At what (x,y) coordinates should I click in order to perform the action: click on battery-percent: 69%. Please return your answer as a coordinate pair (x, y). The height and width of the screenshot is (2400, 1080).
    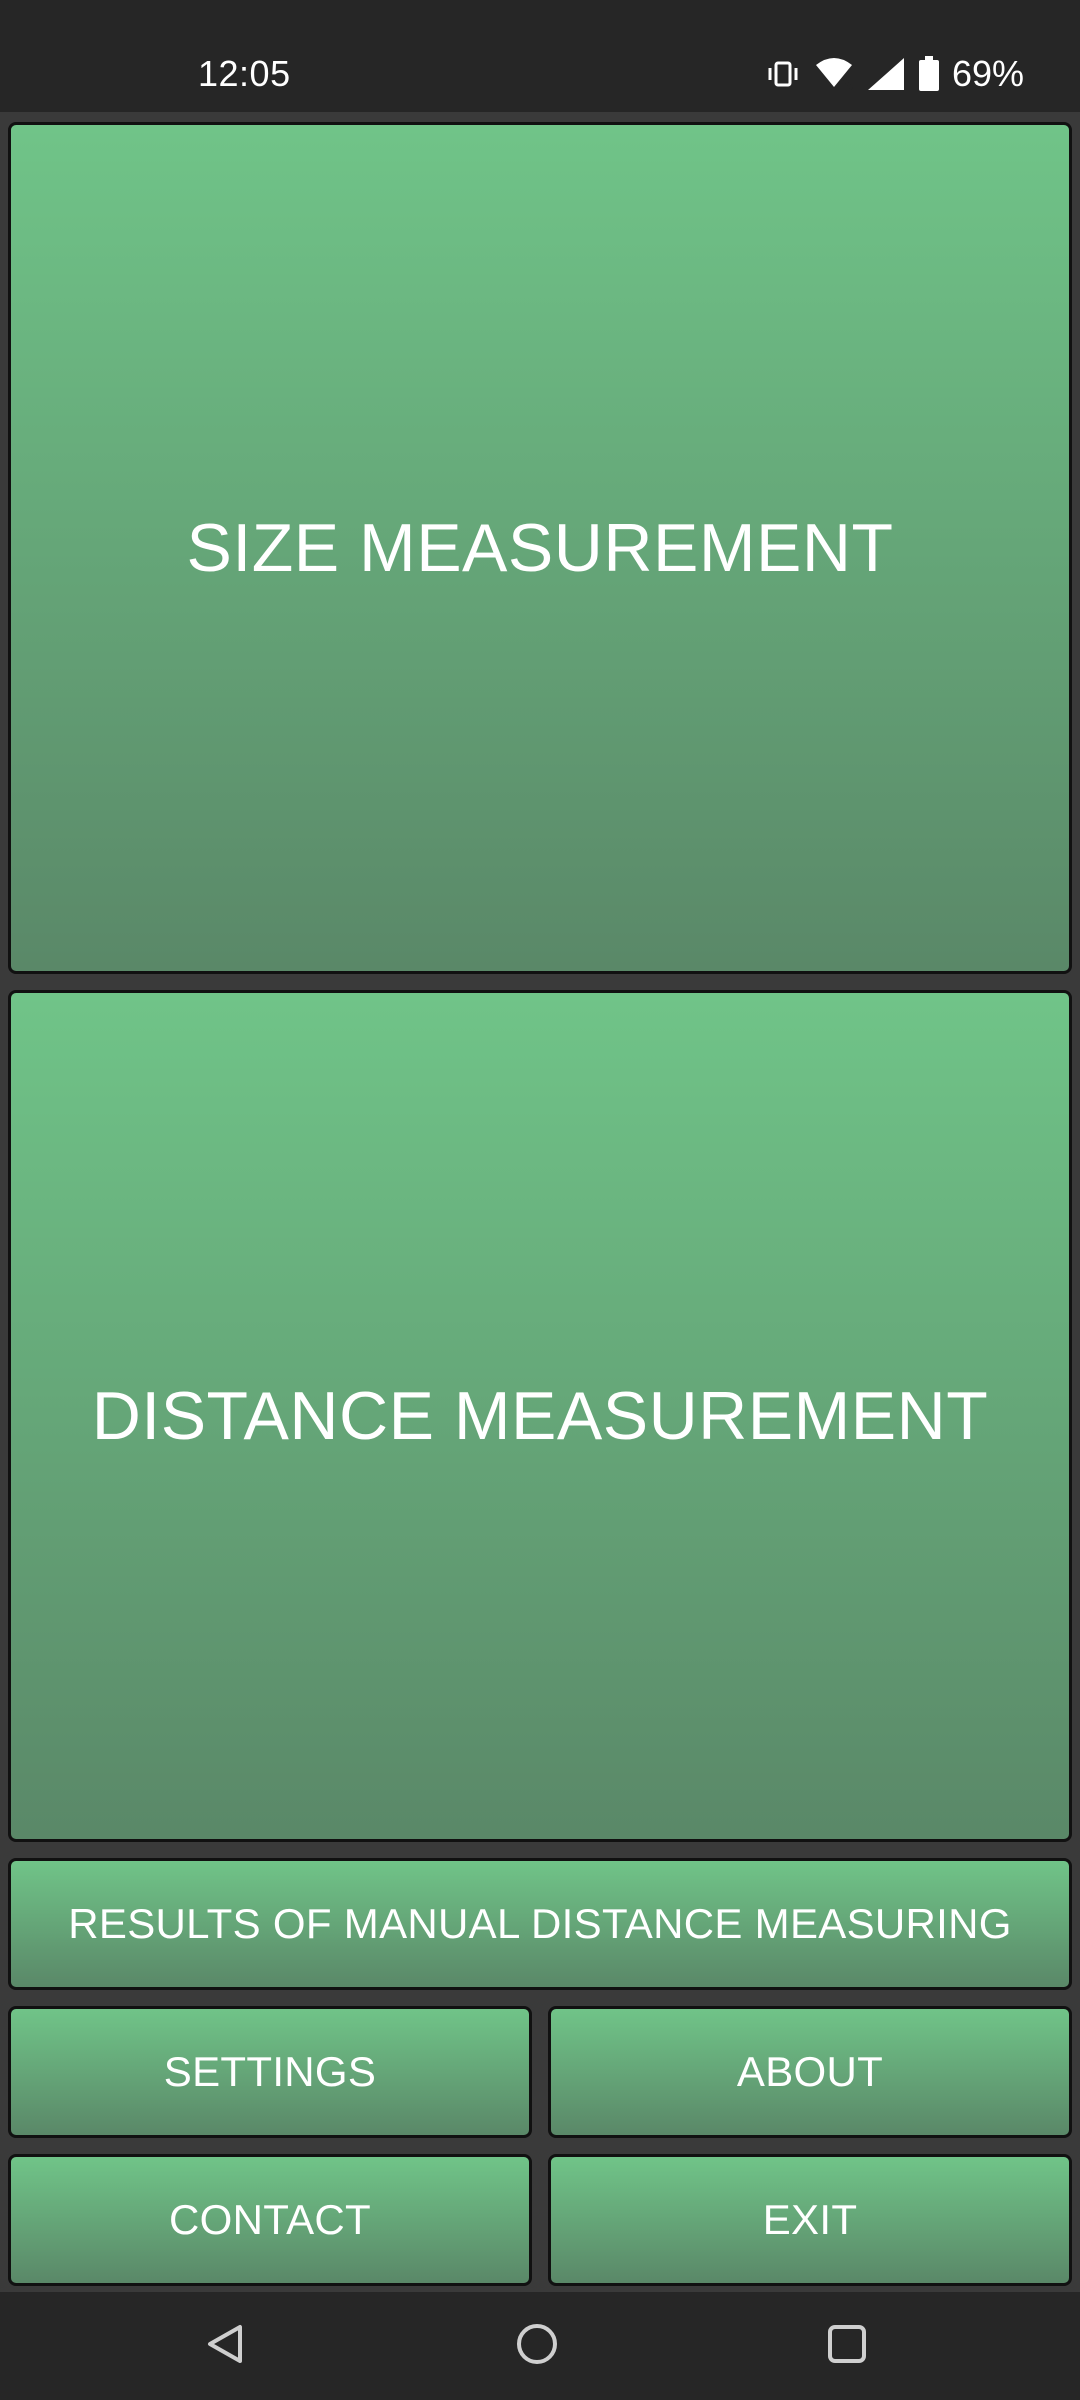
    Looking at the image, I should click on (987, 73).